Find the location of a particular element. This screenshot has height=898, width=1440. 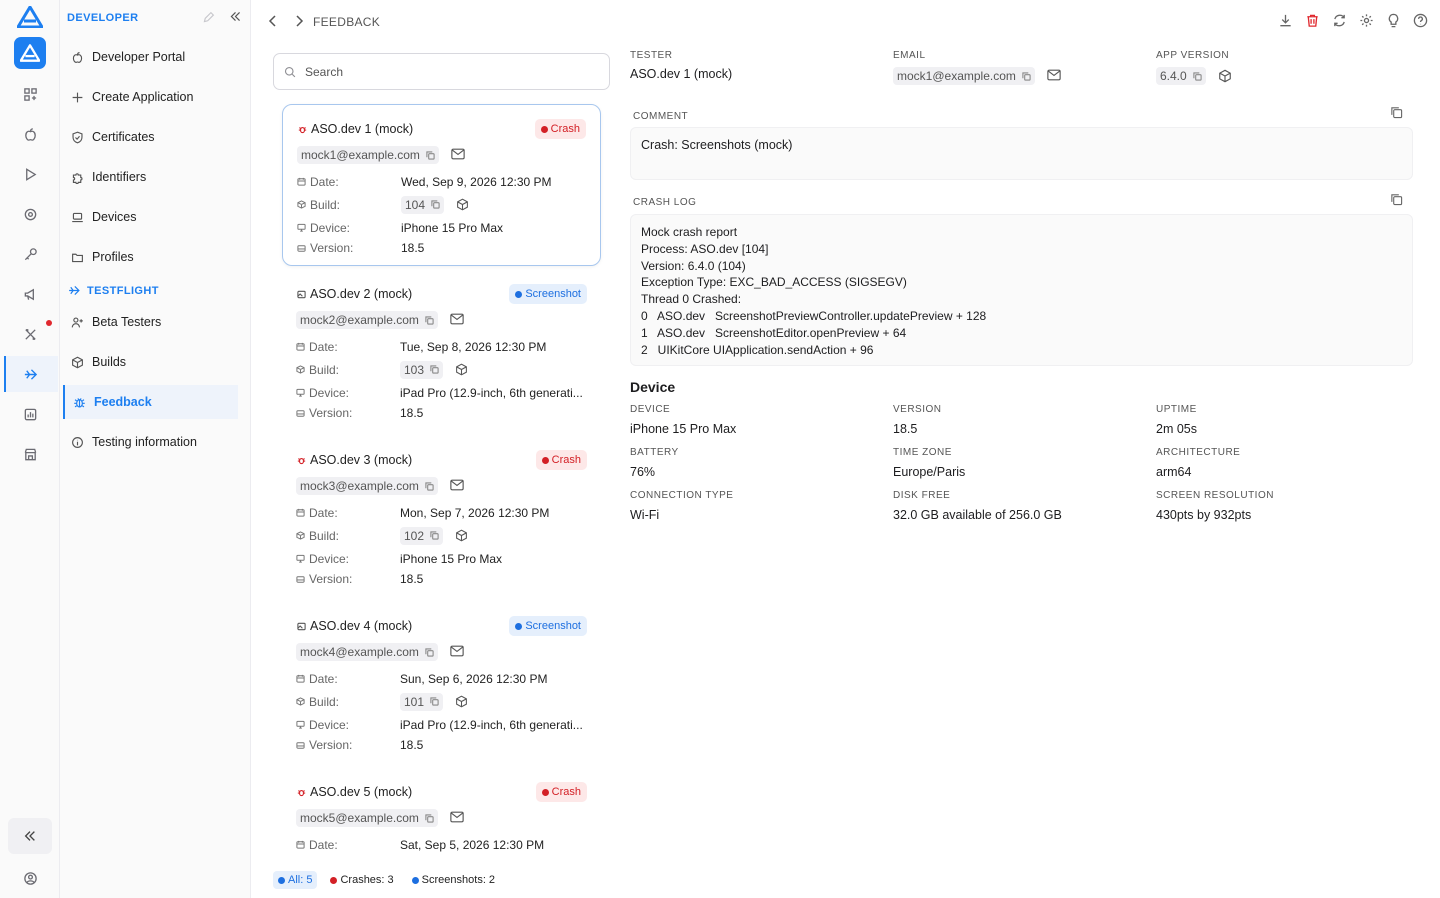

nav-item-beta-testers: Beta Testers is located at coordinates (150, 322).